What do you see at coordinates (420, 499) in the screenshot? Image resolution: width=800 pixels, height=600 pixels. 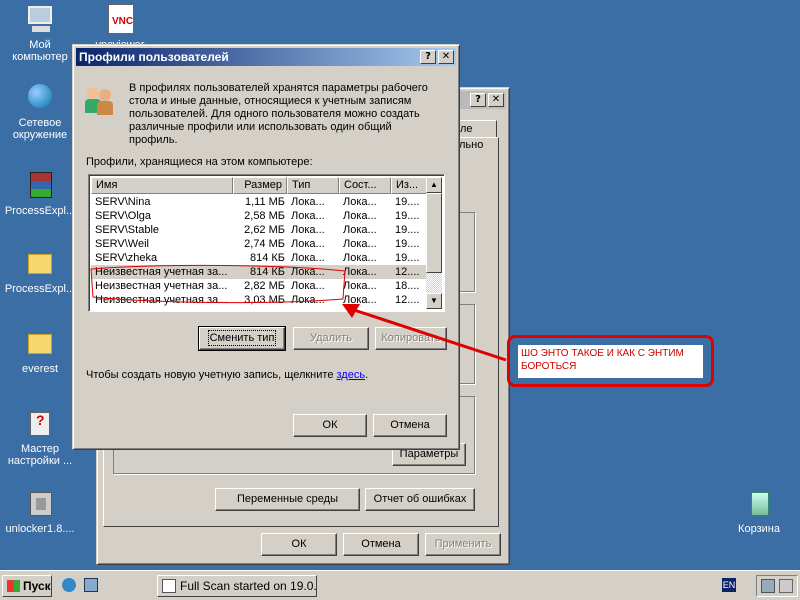 I see `error-reporting-button: Отчет об ошибках` at bounding box center [420, 499].